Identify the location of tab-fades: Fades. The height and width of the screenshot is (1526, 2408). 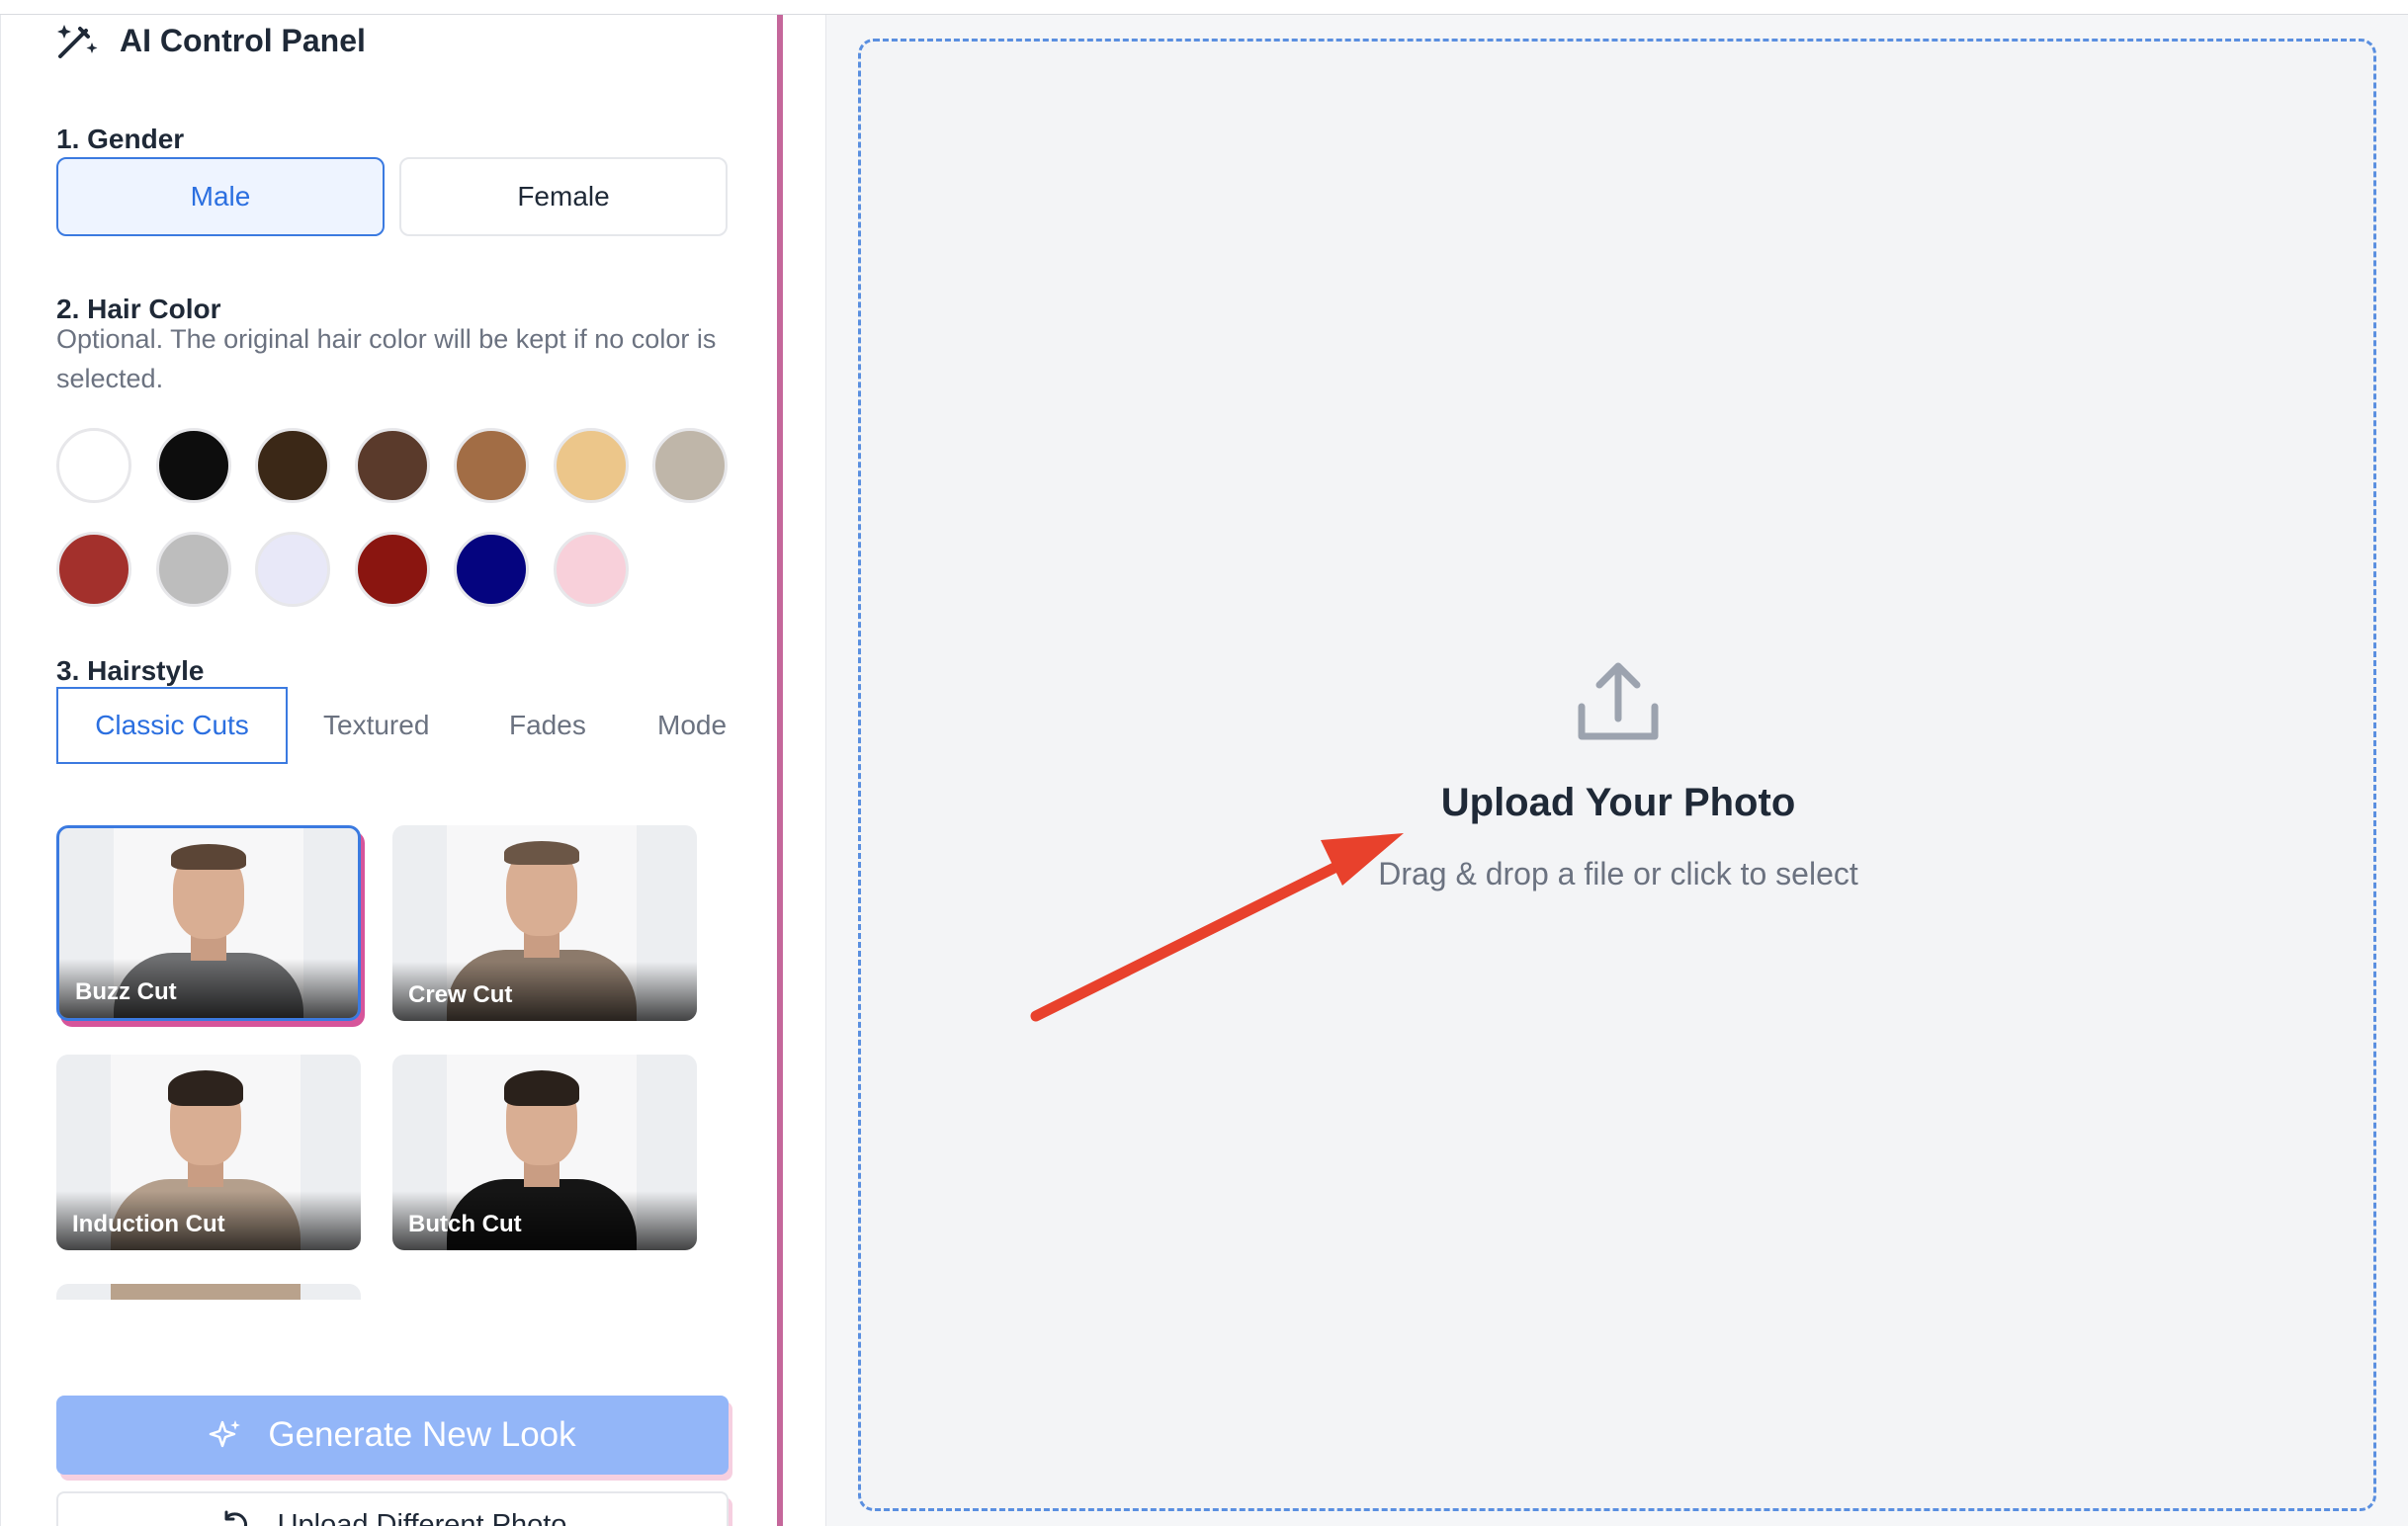
(547, 725).